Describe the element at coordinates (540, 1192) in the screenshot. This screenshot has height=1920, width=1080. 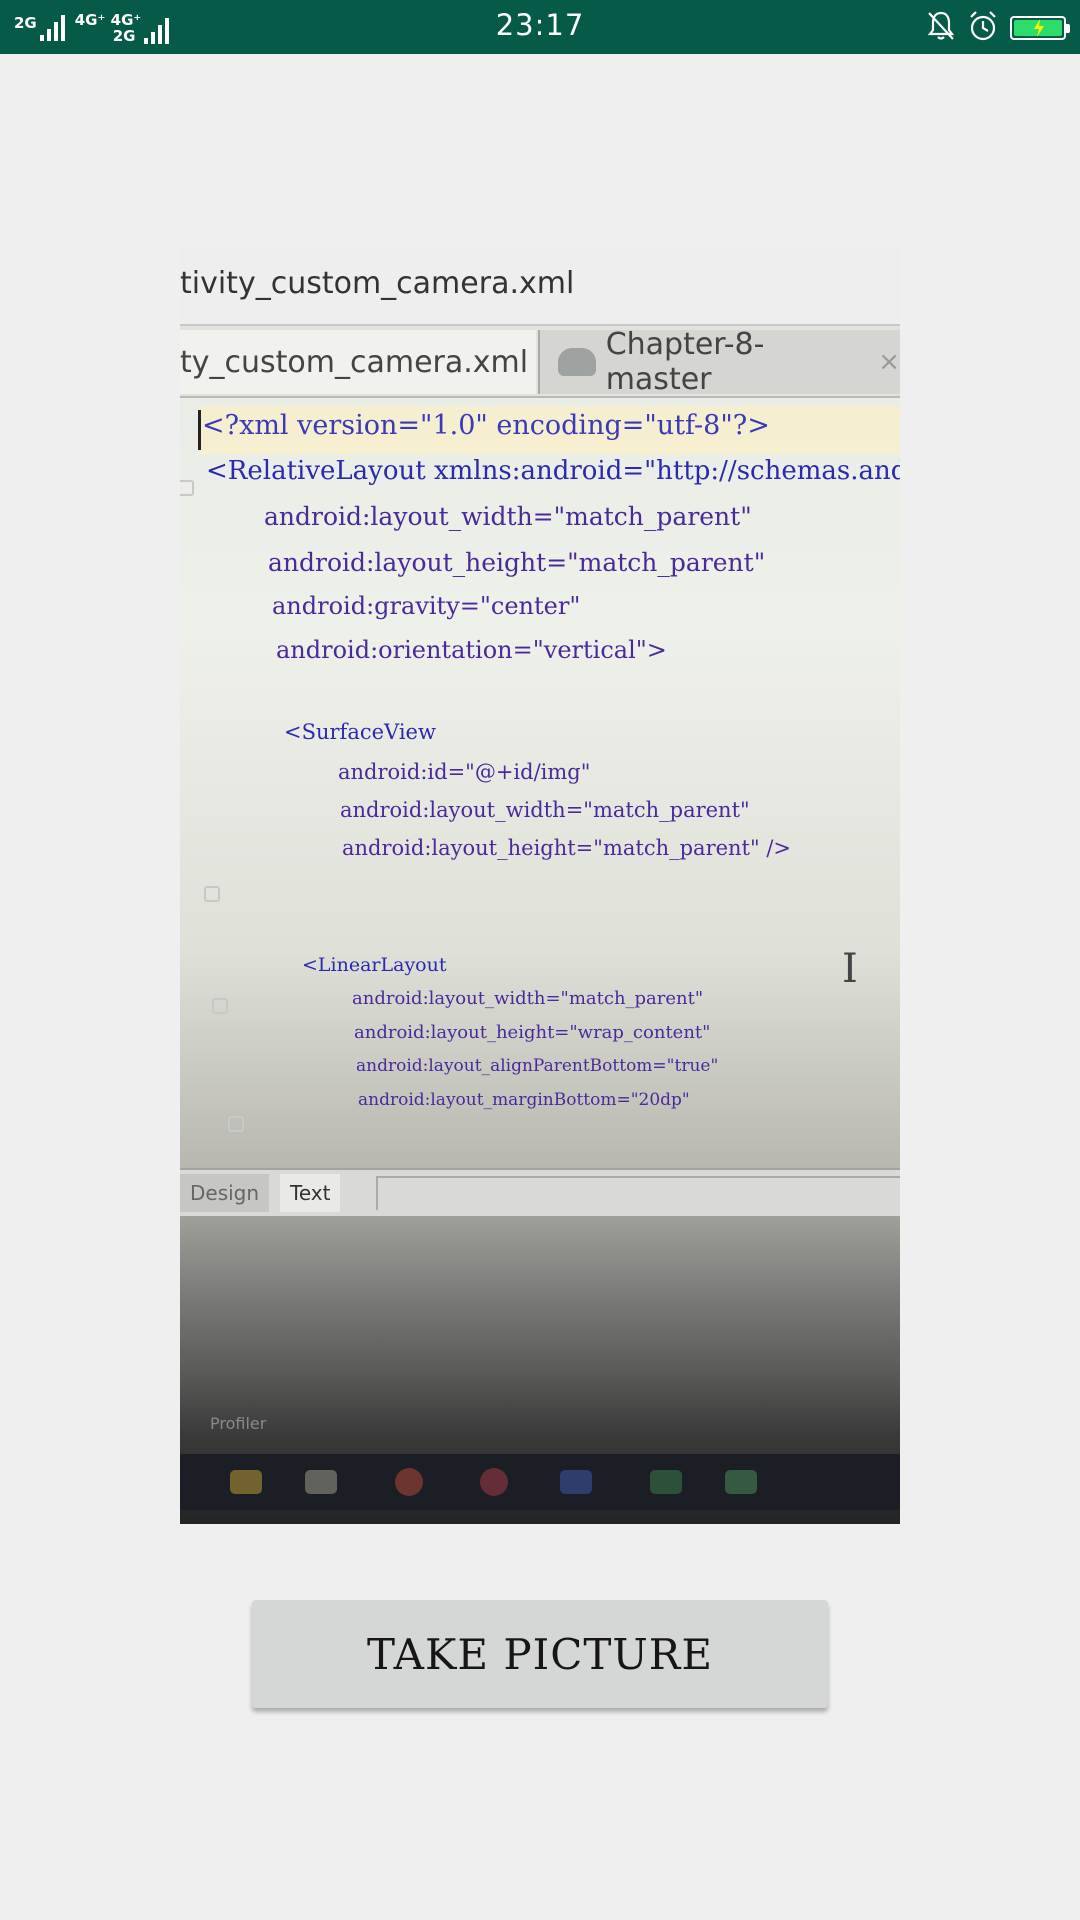
I see `preview-bottom-tabs: Design Text` at that location.